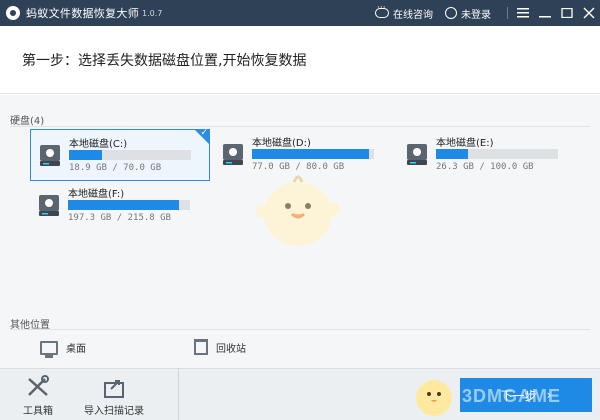 The width and height of the screenshot is (600, 420). I want to click on drive-c: 本地磁盘(C:) 18.9 GB / 70.0 GB ✓, so click(120, 154).